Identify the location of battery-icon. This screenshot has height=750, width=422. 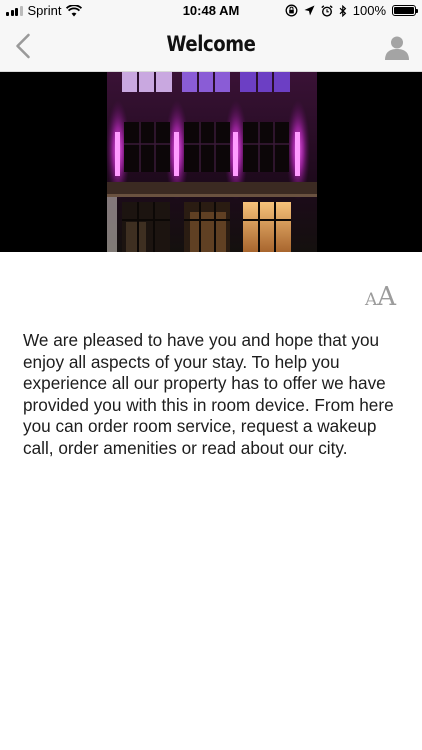
(405, 10).